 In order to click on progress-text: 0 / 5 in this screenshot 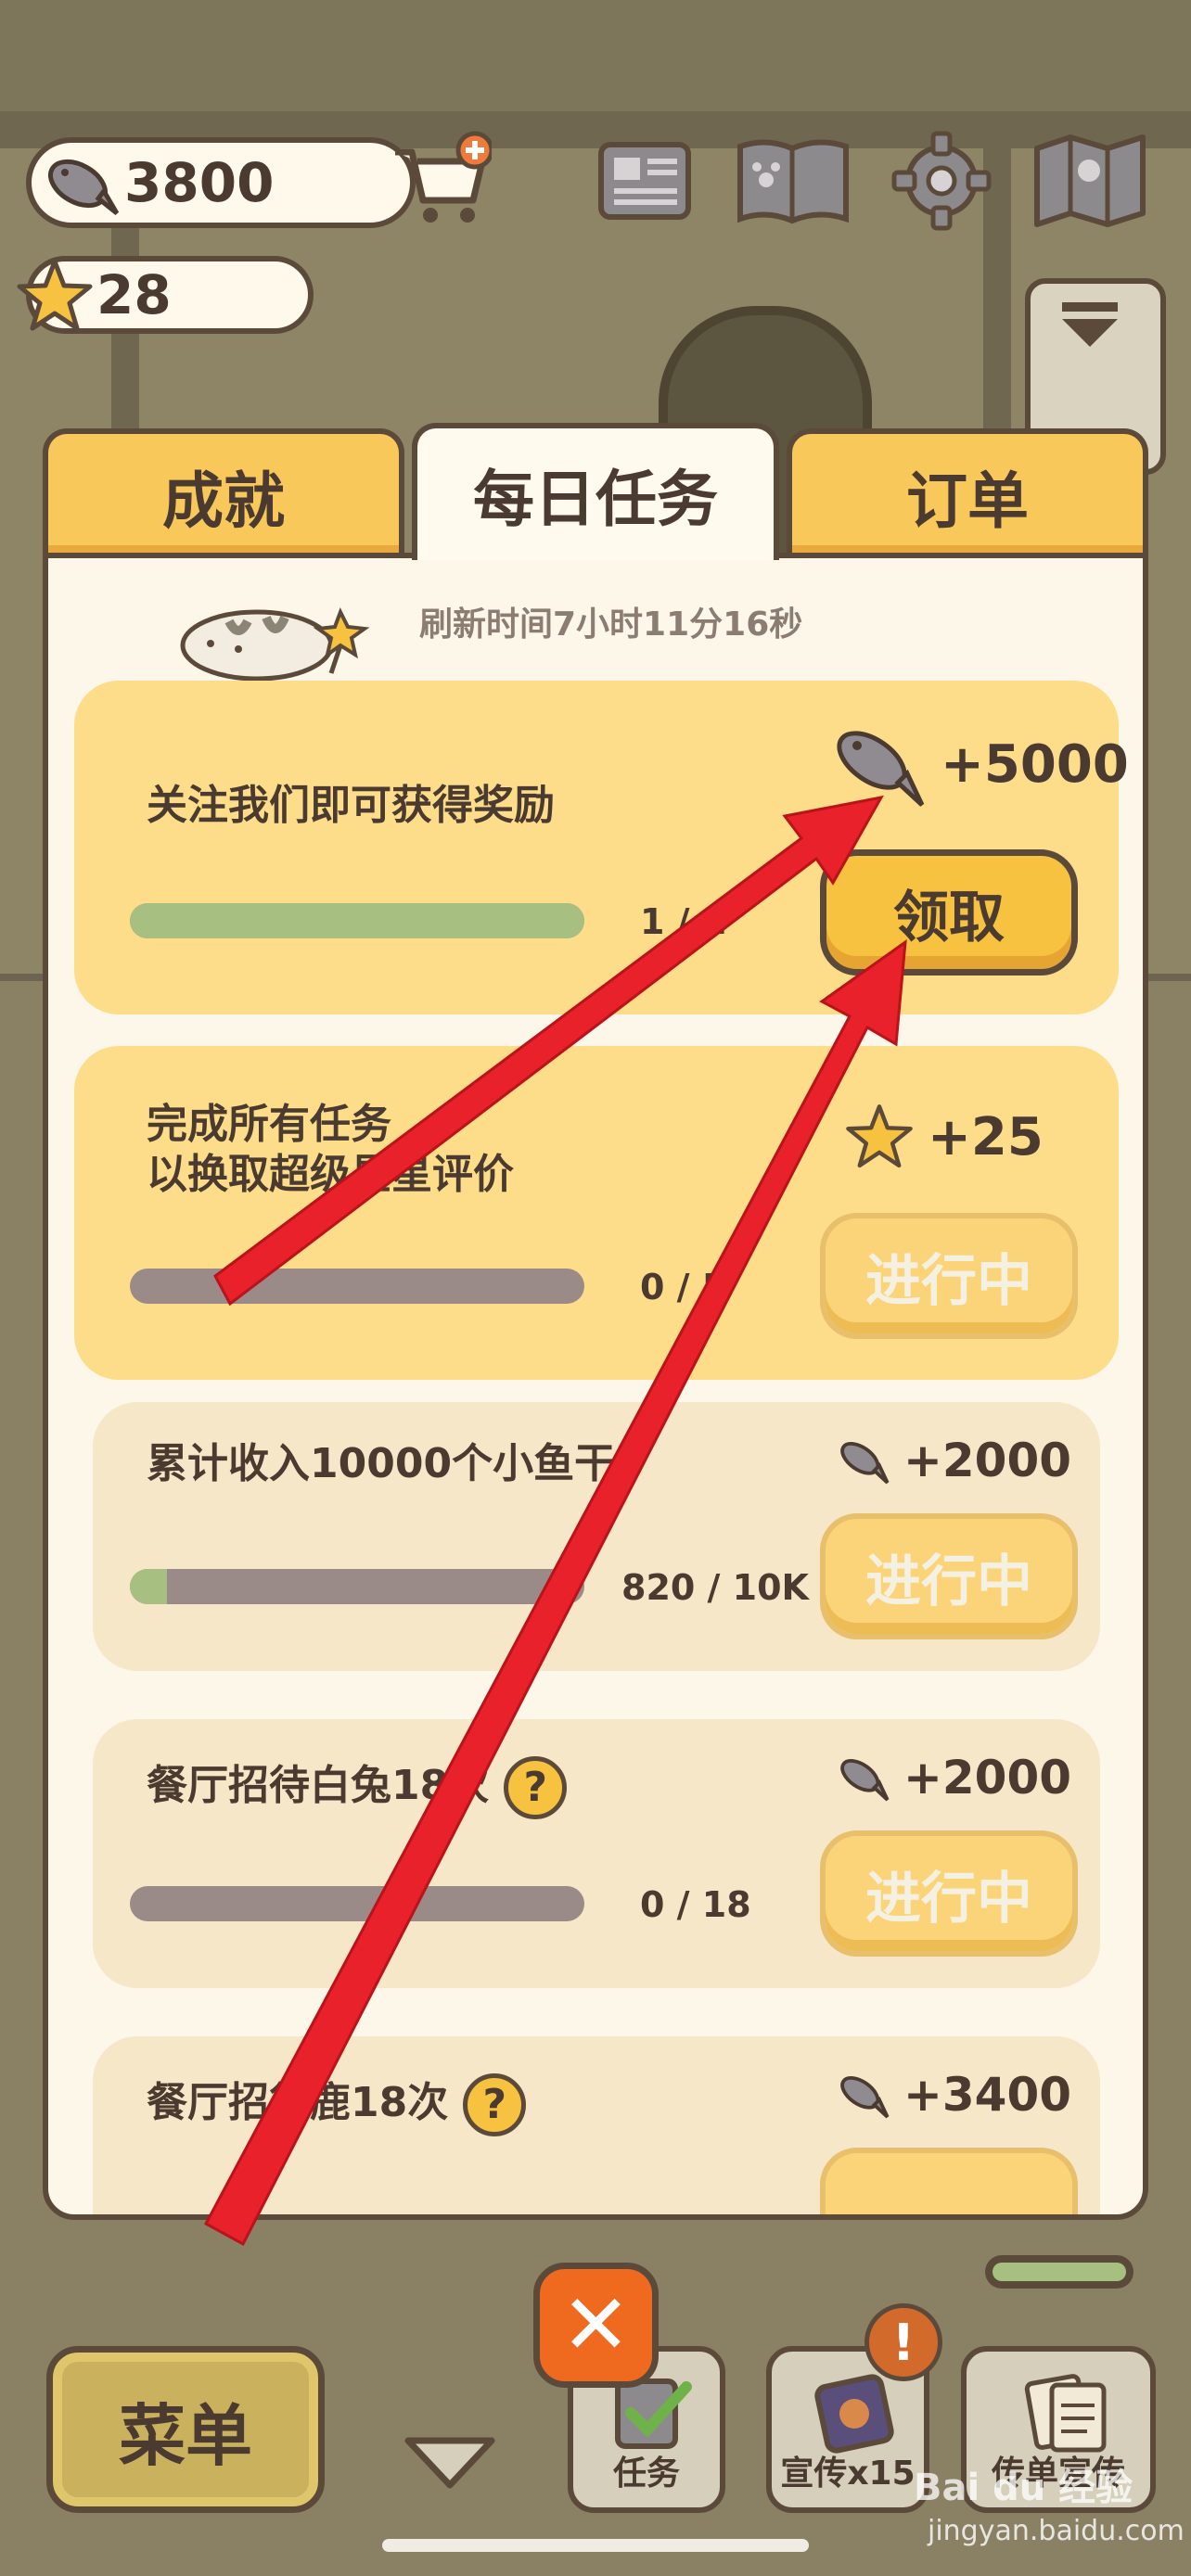, I will do `click(683, 1287)`.